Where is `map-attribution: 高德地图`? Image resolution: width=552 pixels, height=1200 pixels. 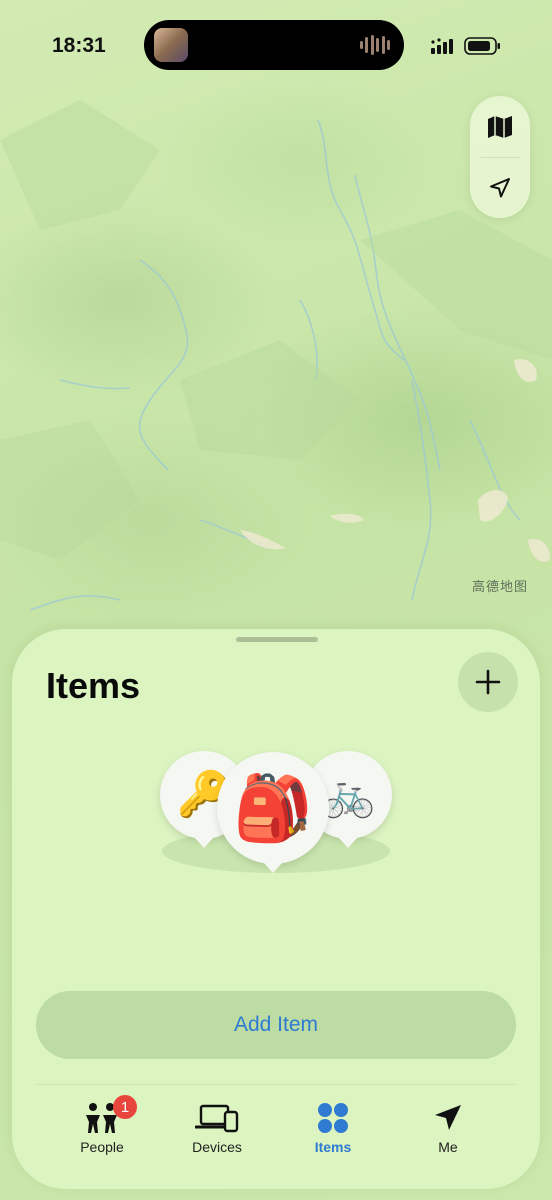 map-attribution: 高德地图 is located at coordinates (500, 586).